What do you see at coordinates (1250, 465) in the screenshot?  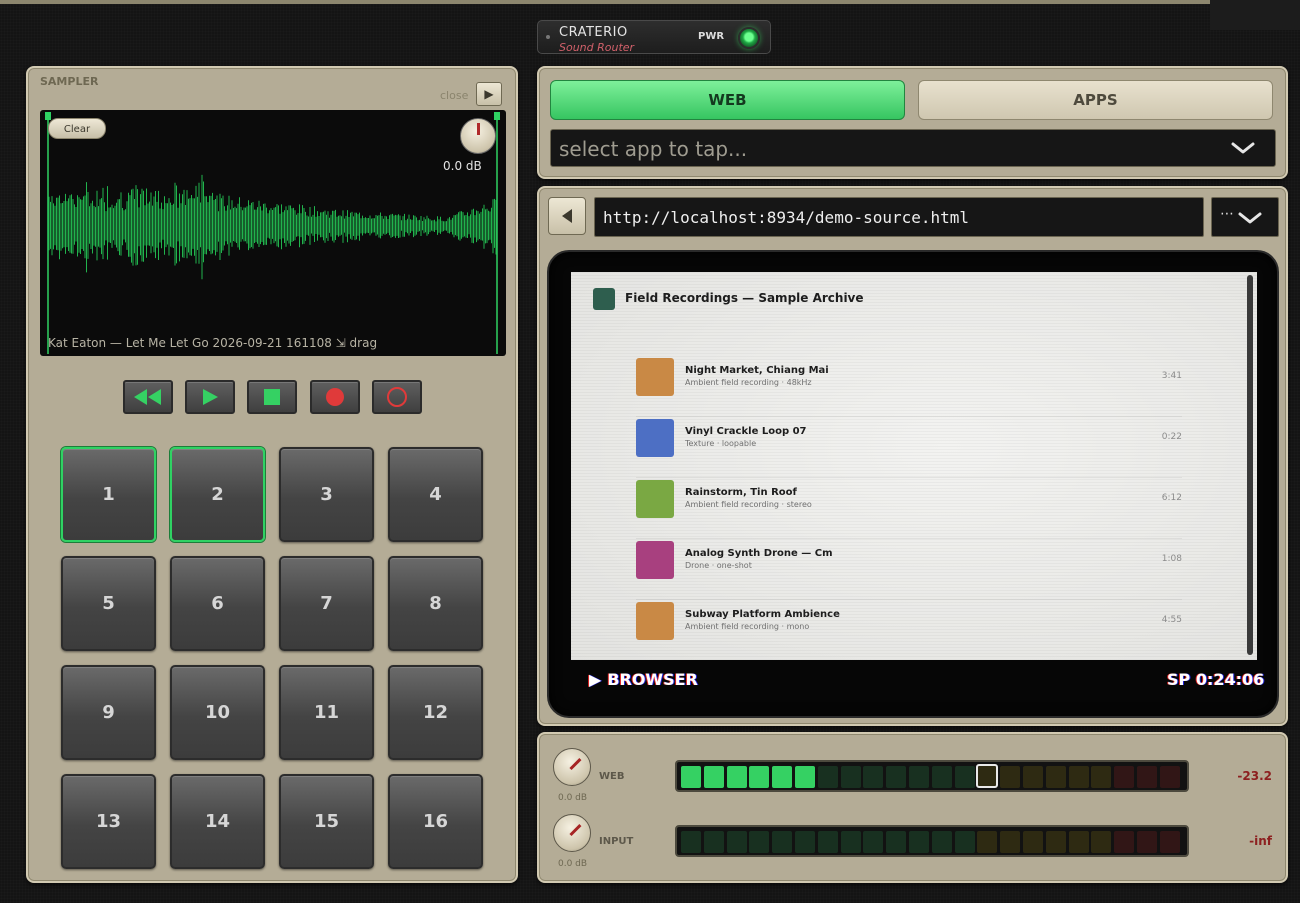 I see `viewport-scrollbar` at bounding box center [1250, 465].